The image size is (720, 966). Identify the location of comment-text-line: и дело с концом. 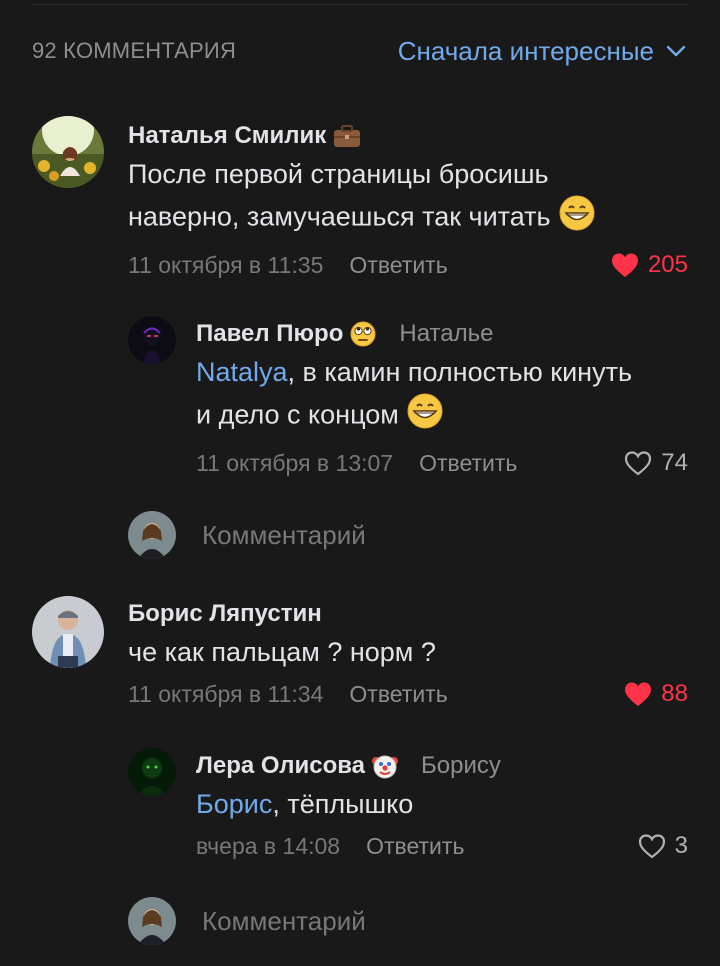
(297, 414).